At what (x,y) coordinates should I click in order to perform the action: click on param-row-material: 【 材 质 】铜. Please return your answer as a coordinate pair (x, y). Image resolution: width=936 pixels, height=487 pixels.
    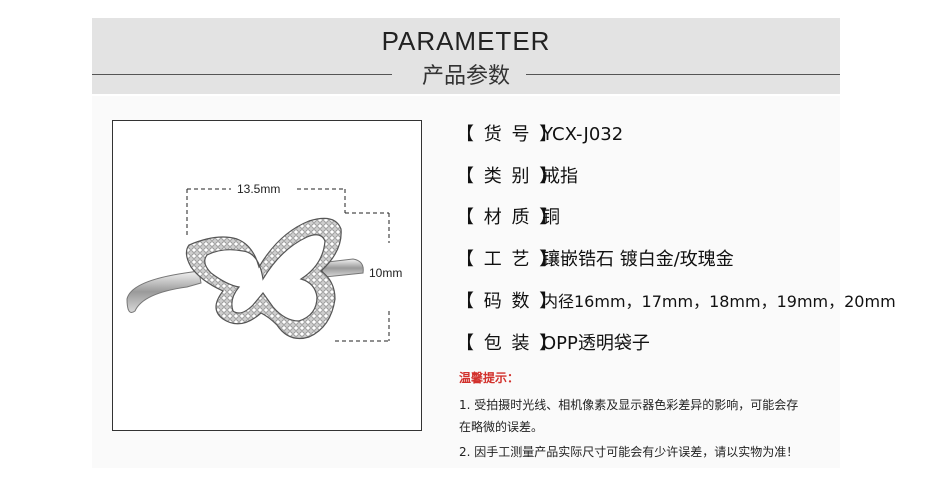
    Looking at the image, I should click on (508, 216).